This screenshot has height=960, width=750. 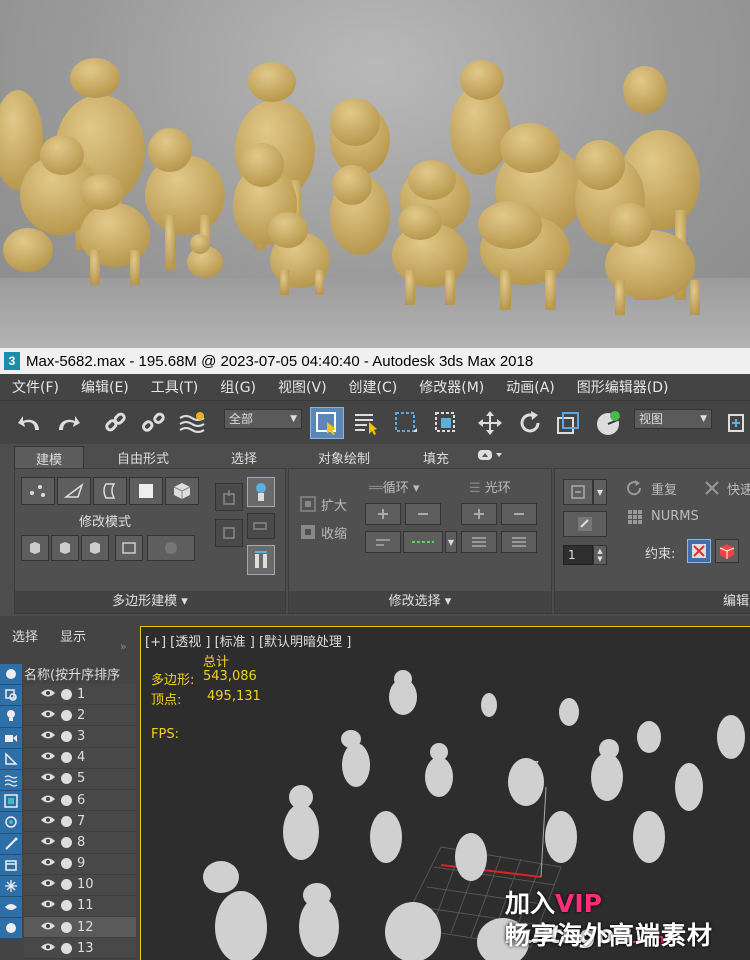 What do you see at coordinates (11, 844) in the screenshot?
I see `display-bones-icon` at bounding box center [11, 844].